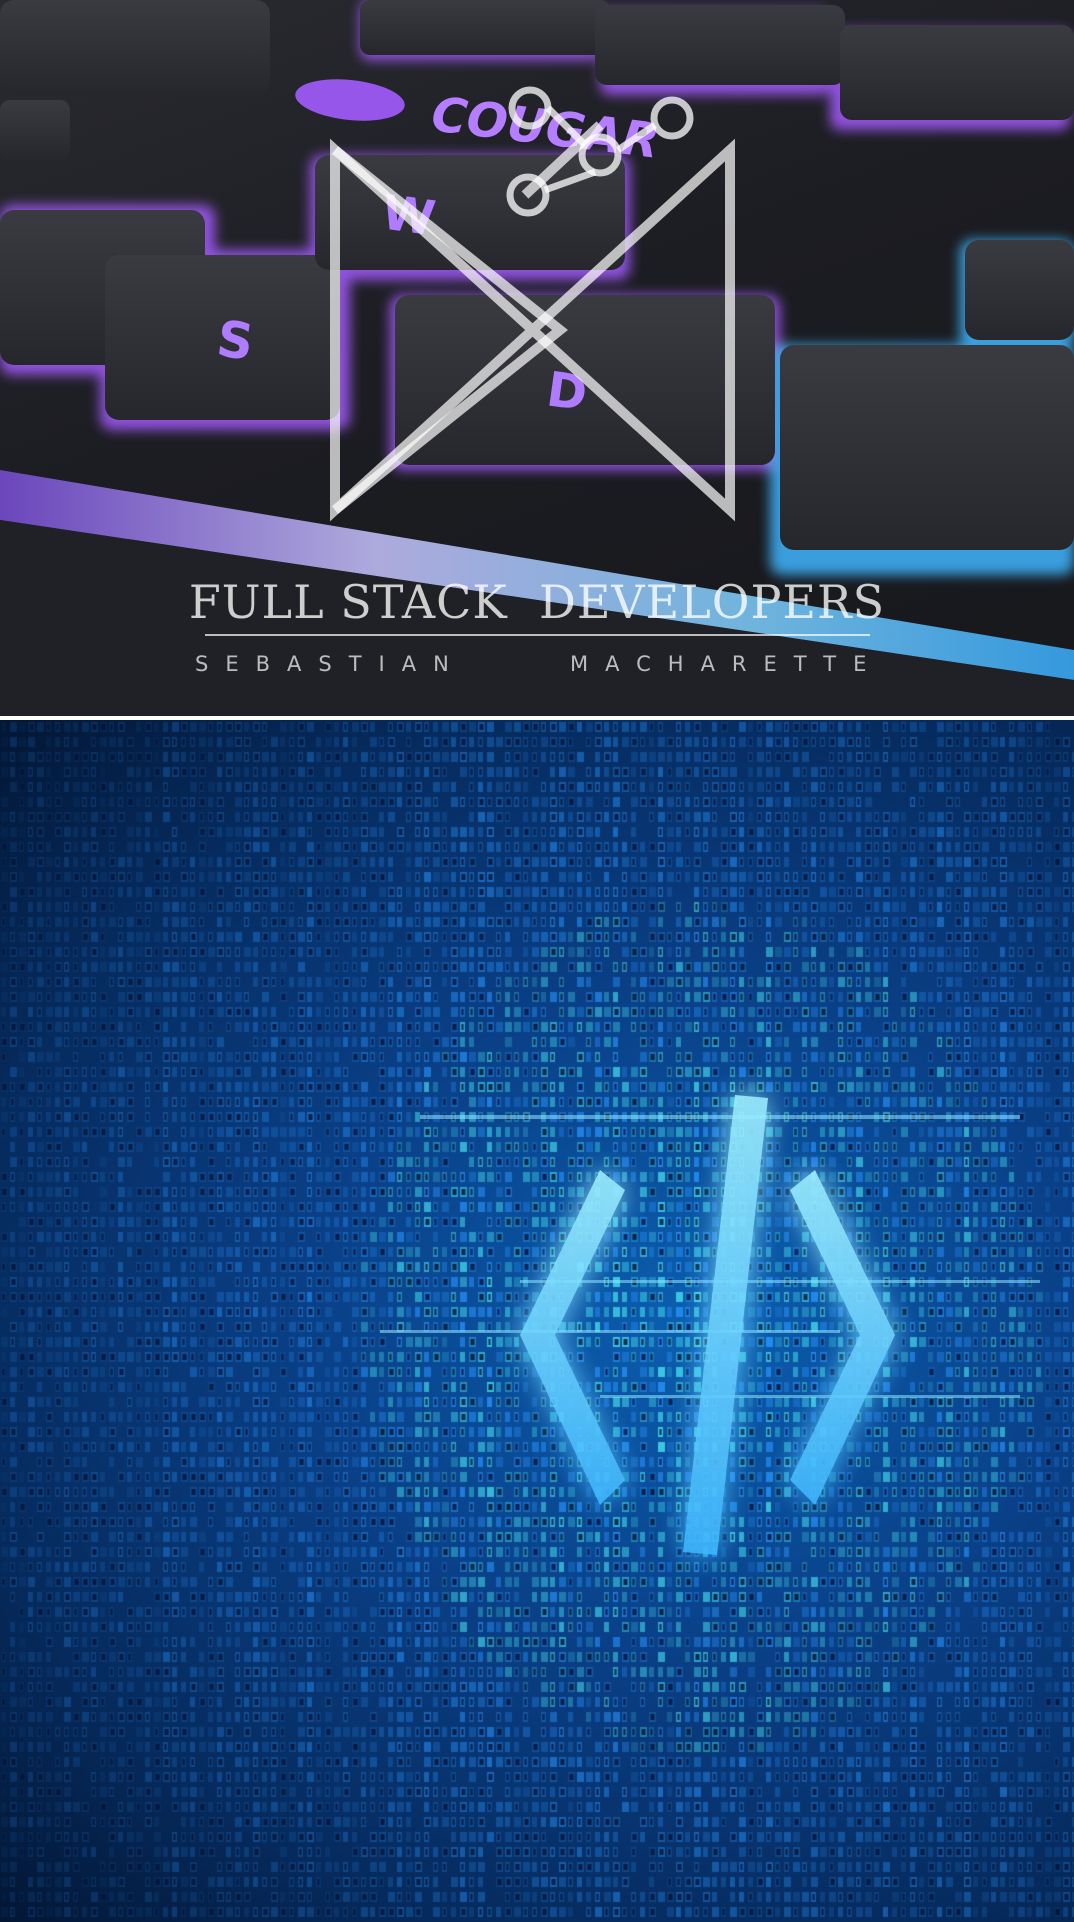 This screenshot has width=1074, height=1922. What do you see at coordinates (572, 1337) in the screenshot?
I see `left-angle-bracket-icon` at bounding box center [572, 1337].